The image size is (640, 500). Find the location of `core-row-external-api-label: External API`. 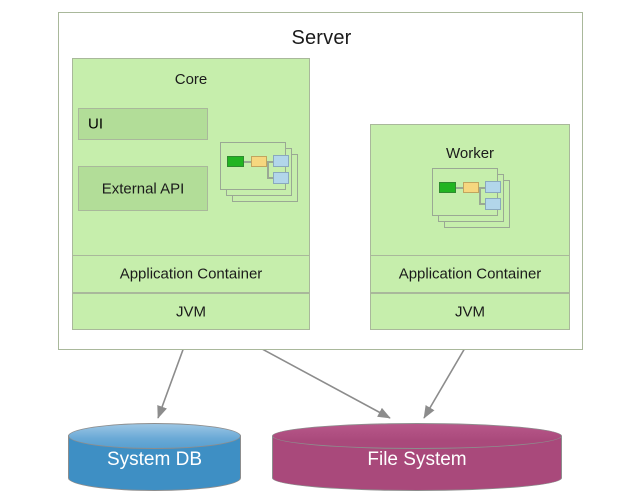

core-row-external-api-label: External API is located at coordinates (143, 188).